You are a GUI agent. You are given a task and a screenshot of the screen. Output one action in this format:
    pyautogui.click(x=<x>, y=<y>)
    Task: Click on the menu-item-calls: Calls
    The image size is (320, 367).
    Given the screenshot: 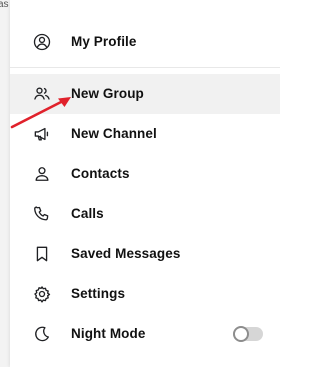 What is the action you would take?
    pyautogui.click(x=145, y=214)
    